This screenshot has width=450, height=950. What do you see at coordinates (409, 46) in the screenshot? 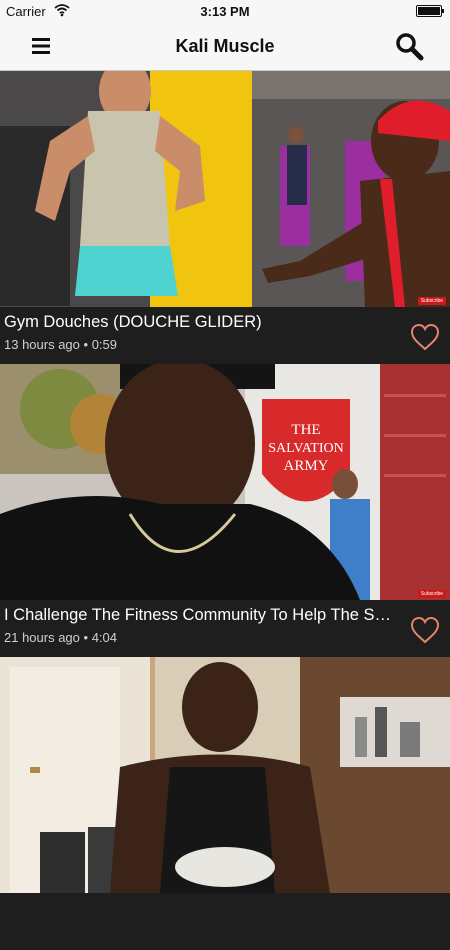
I see `search-icon` at bounding box center [409, 46].